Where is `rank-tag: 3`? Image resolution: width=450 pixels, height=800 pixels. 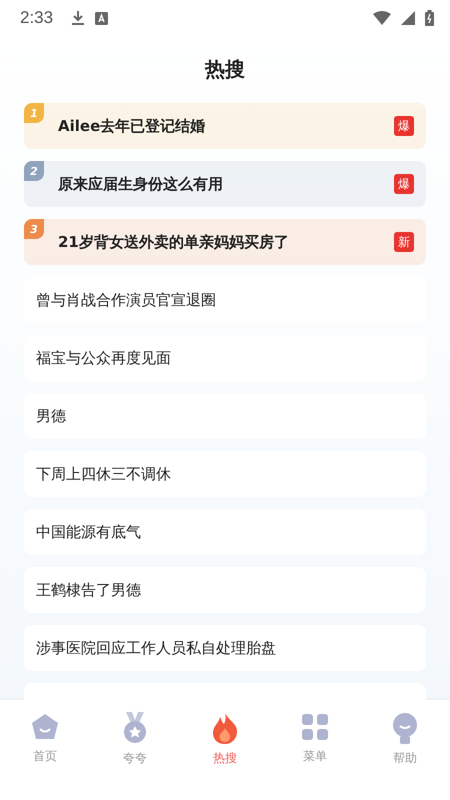 rank-tag: 3 is located at coordinates (34, 229).